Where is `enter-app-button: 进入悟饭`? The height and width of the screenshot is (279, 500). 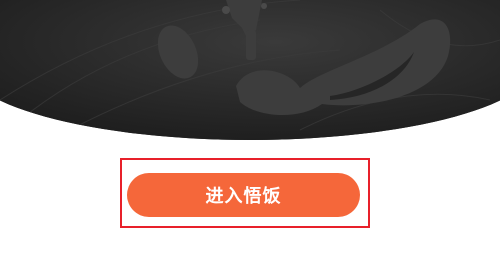 enter-app-button: 进入悟饭 is located at coordinates (243, 195).